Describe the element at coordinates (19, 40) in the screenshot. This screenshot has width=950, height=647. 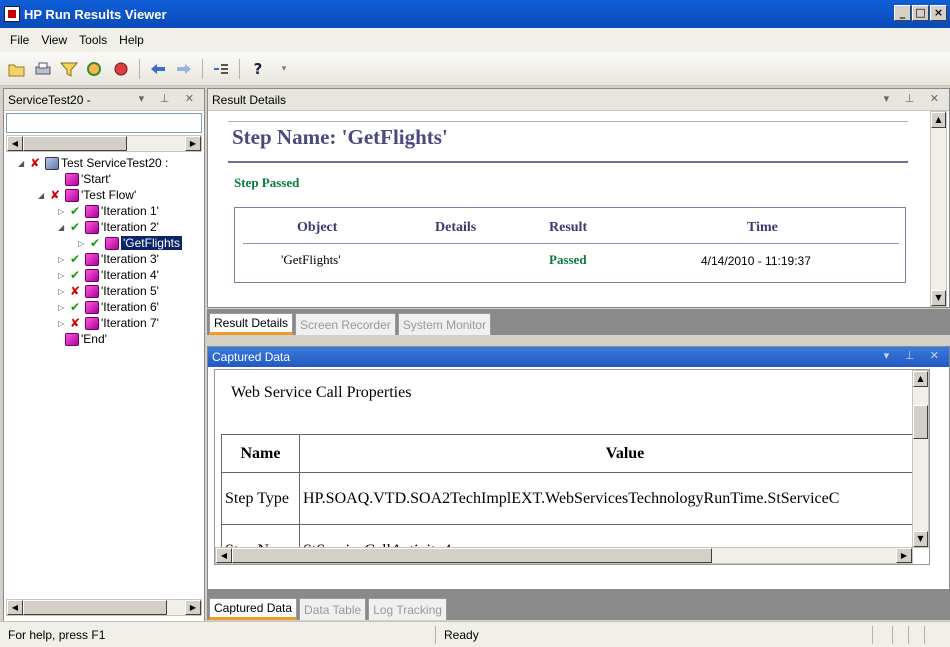
I see `menu-file: File` at that location.